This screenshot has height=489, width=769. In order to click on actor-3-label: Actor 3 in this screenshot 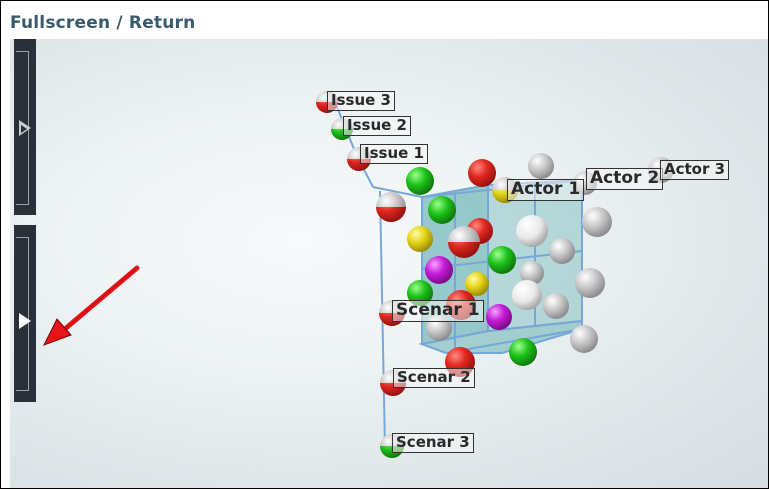, I will do `click(695, 170)`.